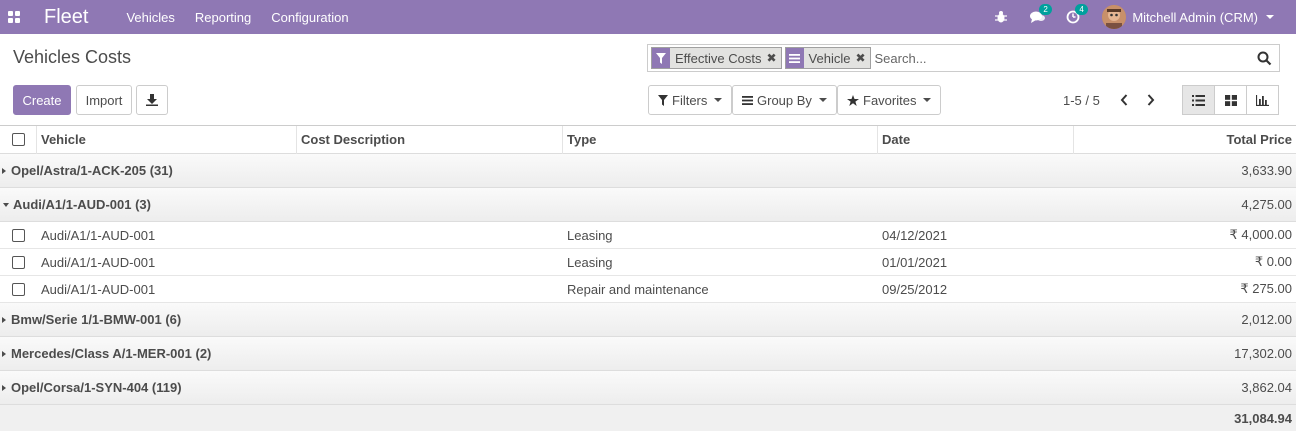  I want to click on group-by-label: Group By, so click(784, 100).